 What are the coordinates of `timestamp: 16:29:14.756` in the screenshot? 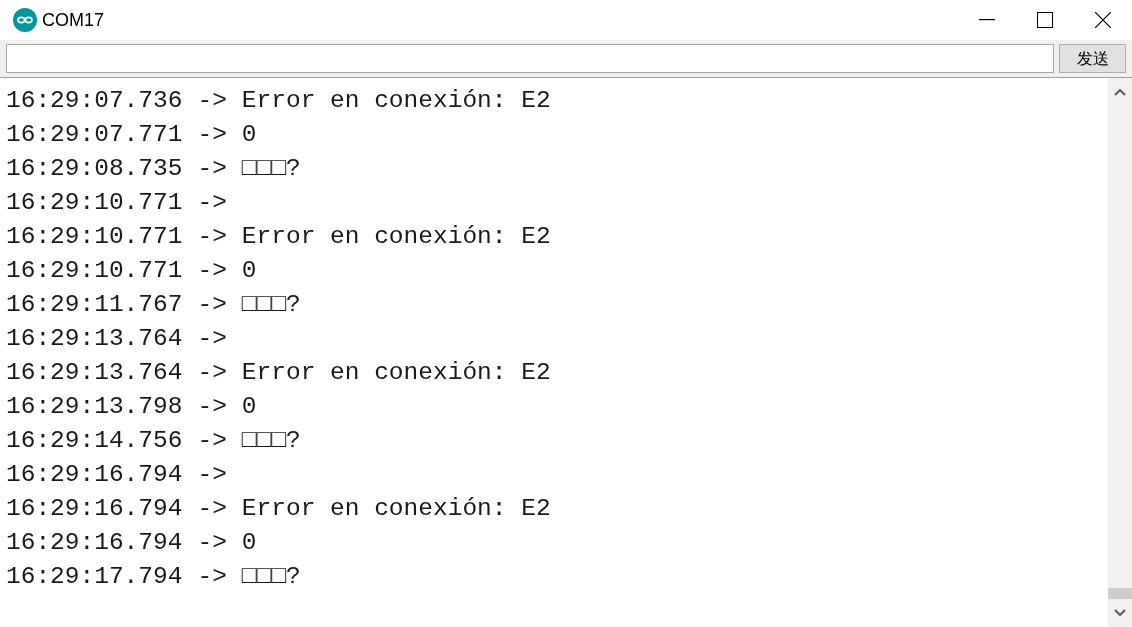 It's located at (94, 441).